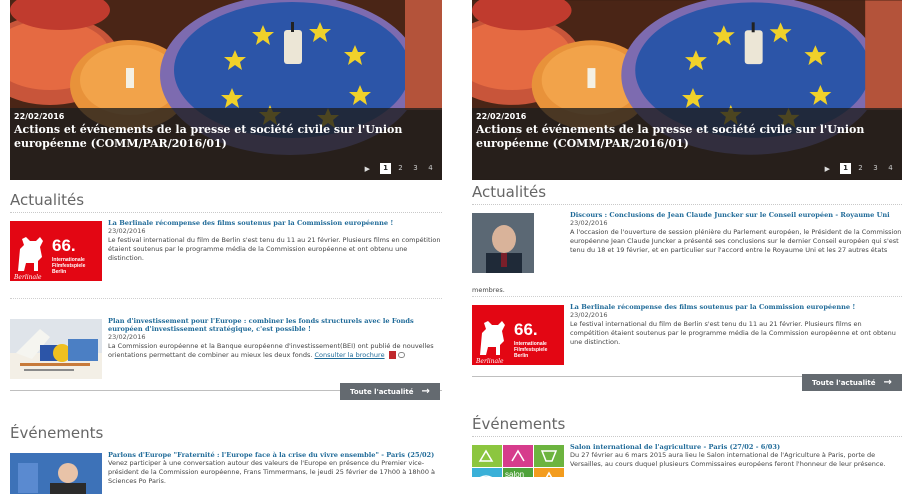 The image size is (908, 498). What do you see at coordinates (401, 355) in the screenshot?
I see `comment-icon` at bounding box center [401, 355].